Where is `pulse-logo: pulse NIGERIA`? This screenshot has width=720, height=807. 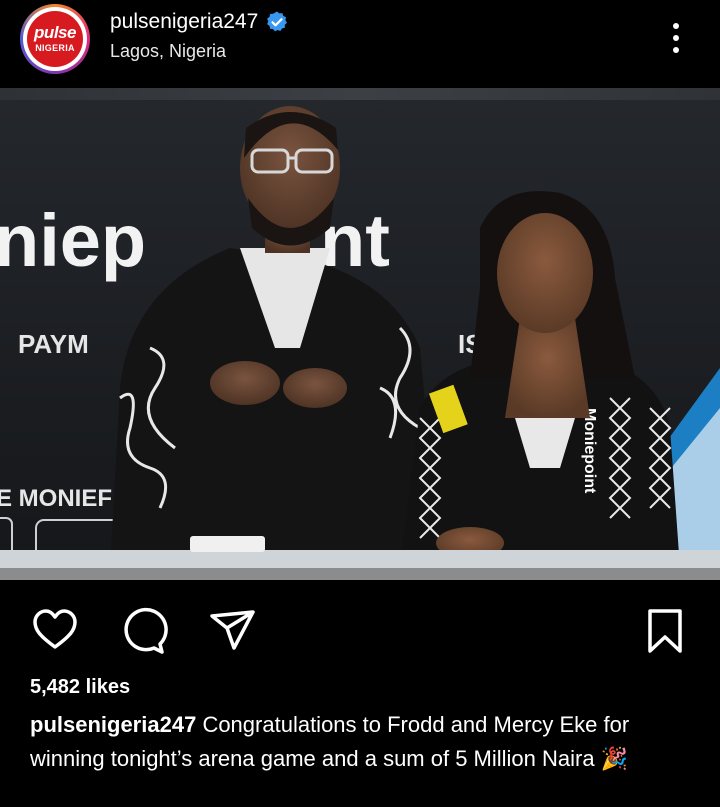 pulse-logo: pulse NIGERIA is located at coordinates (55, 39).